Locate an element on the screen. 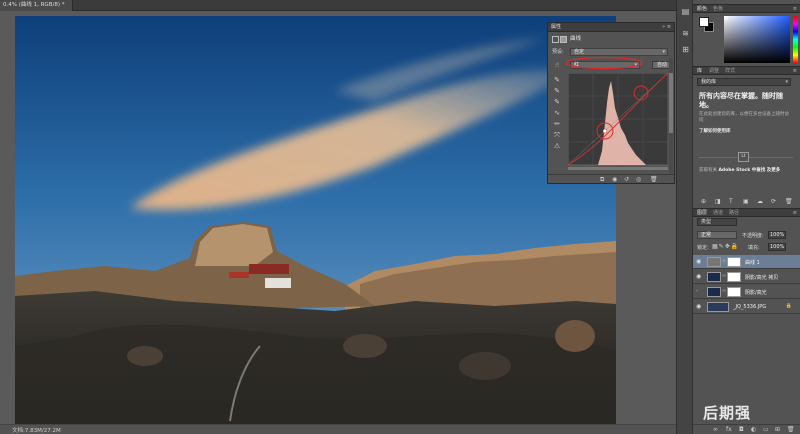 Image resolution: width=800 pixels, height=434 pixels. libraries-headline: 所有内容尽在掌握。随时随地。 is located at coordinates (741, 100).